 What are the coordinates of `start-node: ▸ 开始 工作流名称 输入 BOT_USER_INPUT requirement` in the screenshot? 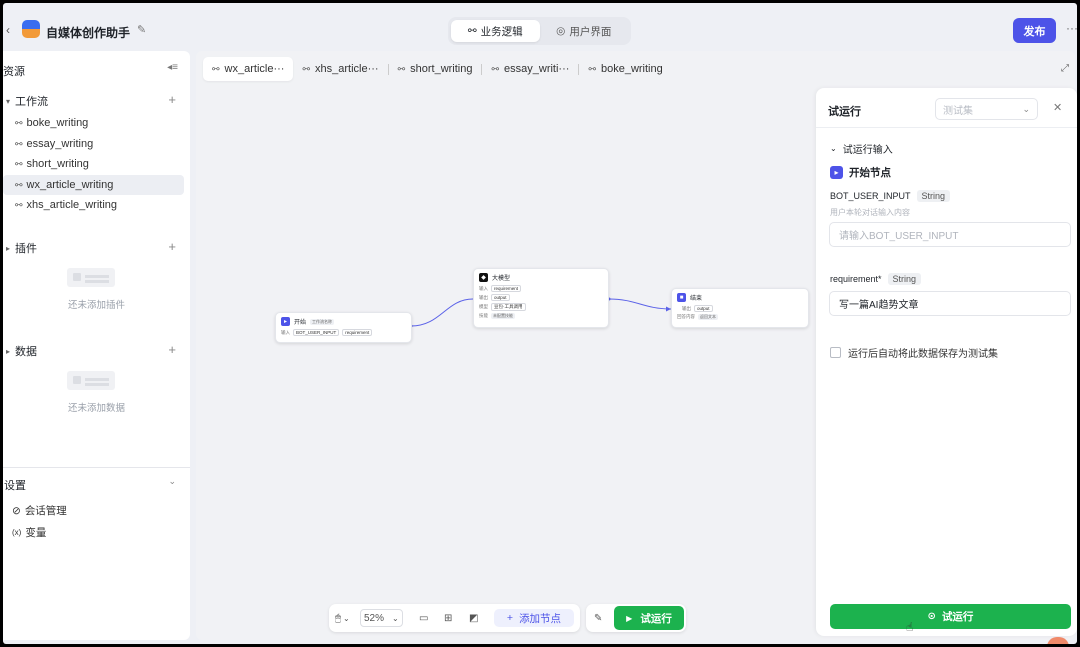 It's located at (343, 327).